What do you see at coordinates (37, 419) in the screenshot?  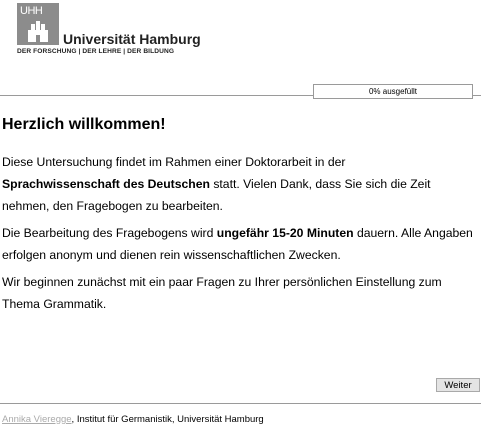 I see `author-link: Annika Vieregge` at bounding box center [37, 419].